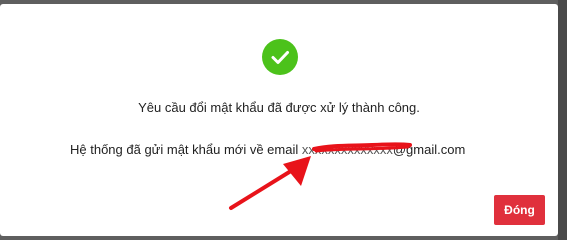  I want to click on close-button: Đóng, so click(519, 210).